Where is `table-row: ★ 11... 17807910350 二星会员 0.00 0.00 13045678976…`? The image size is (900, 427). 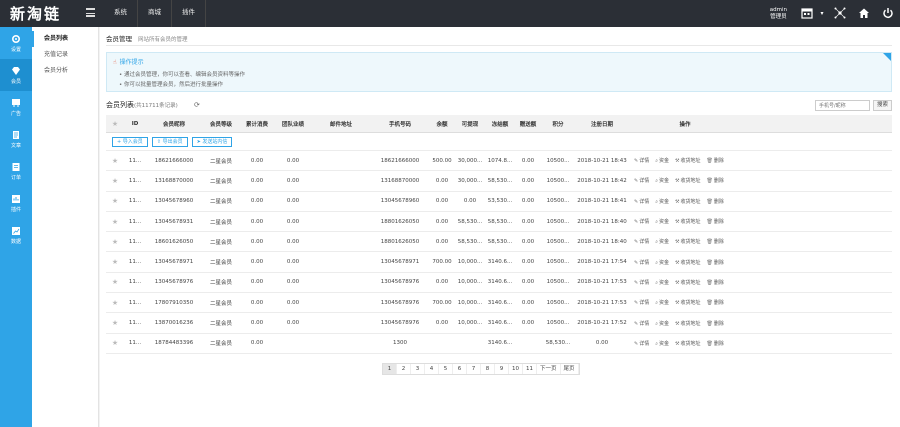
table-row: ★ 11... 17807910350 二星会员 0.00 0.00 13045678976… is located at coordinates (499, 303).